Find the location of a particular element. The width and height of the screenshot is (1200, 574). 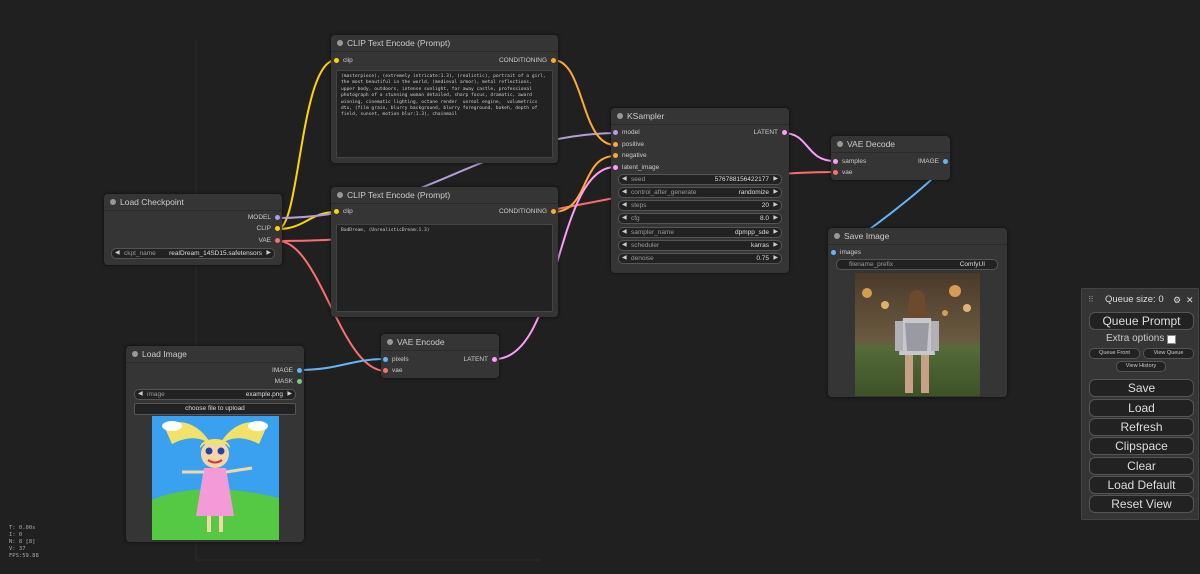

queue-prompt-button: Queue Prompt is located at coordinates (1141, 321).